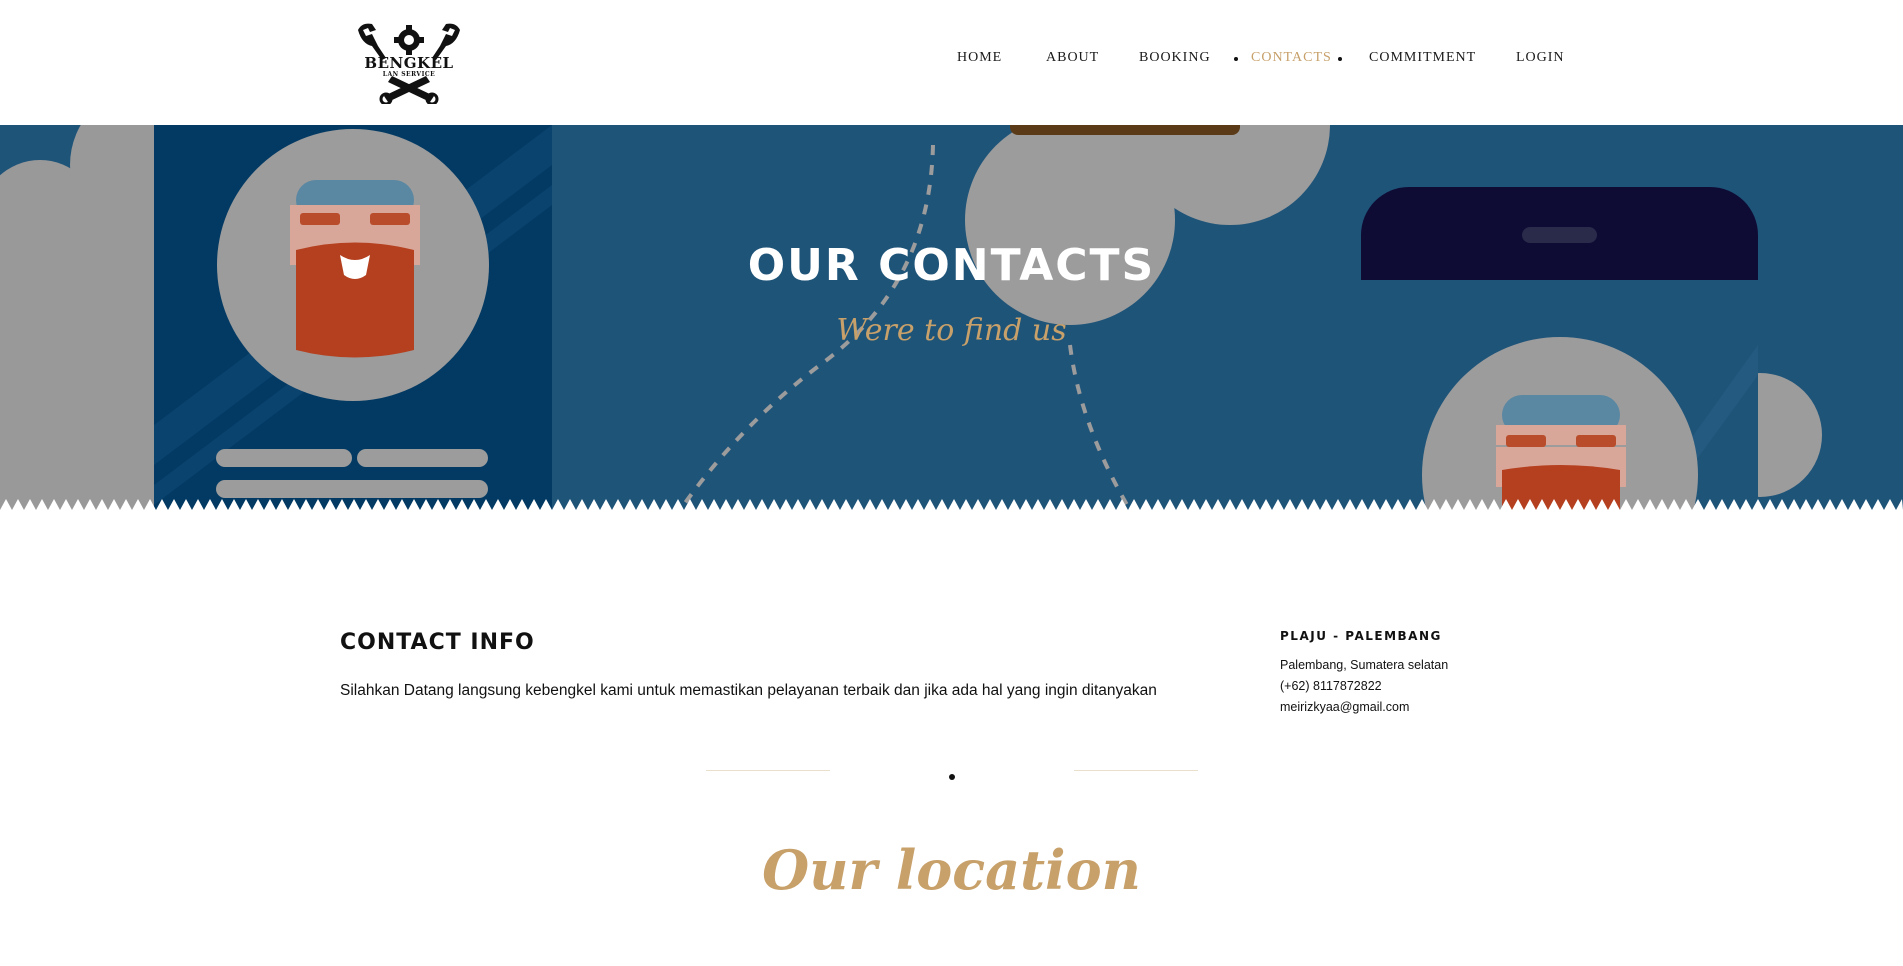 The width and height of the screenshot is (1903, 966). Describe the element at coordinates (1364, 665) in the screenshot. I see `location-address: Palembang, Sumatera selatan` at that location.